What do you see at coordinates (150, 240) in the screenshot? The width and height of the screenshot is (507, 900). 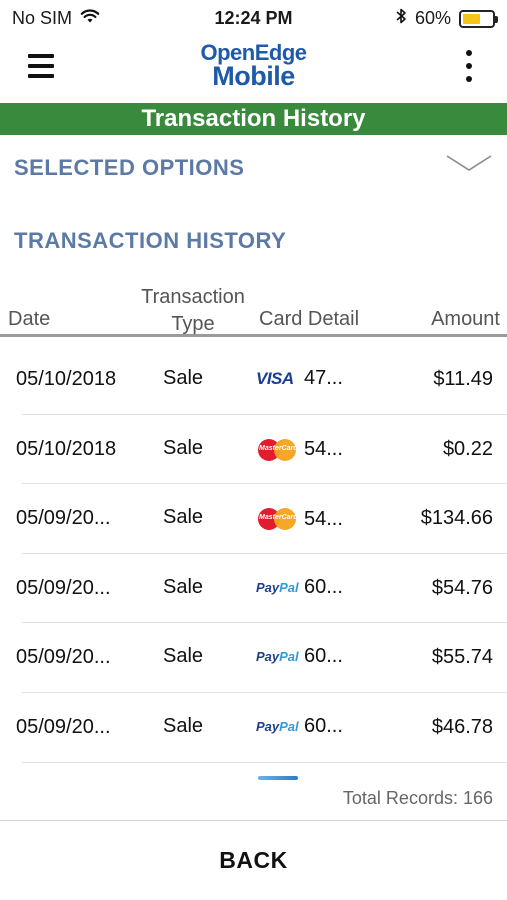 I see `section-heading: TRANSACTION HISTORY` at bounding box center [150, 240].